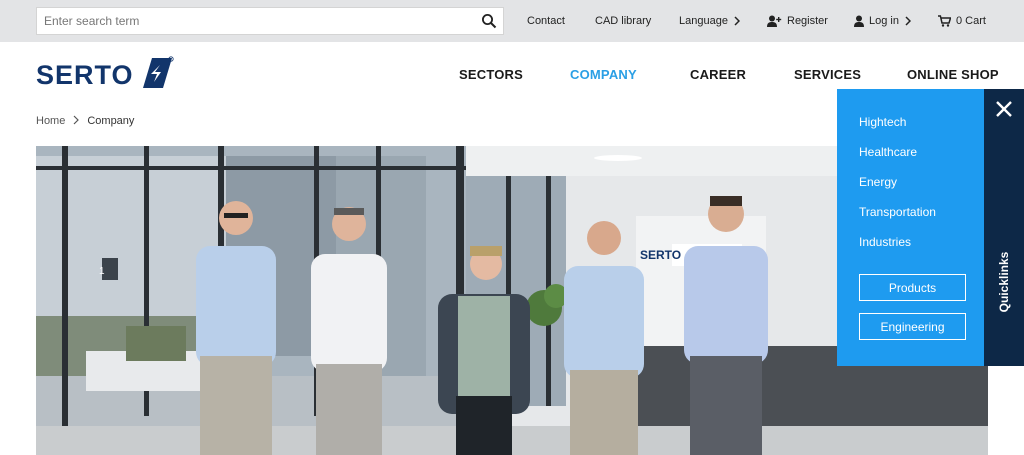  Describe the element at coordinates (703, 21) in the screenshot. I see `language-label: Language` at that location.